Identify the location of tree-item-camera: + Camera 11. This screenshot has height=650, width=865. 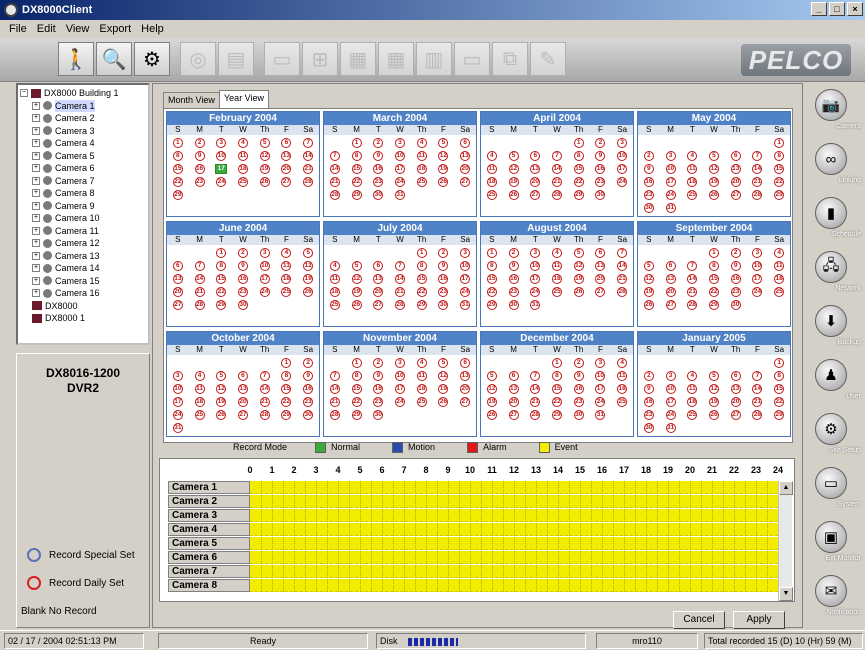
(83, 231).